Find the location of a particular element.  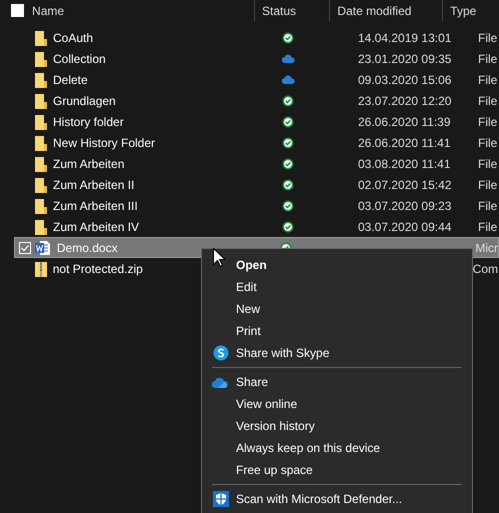

date-modified: 03.07.2020 09:23 is located at coordinates (405, 205).